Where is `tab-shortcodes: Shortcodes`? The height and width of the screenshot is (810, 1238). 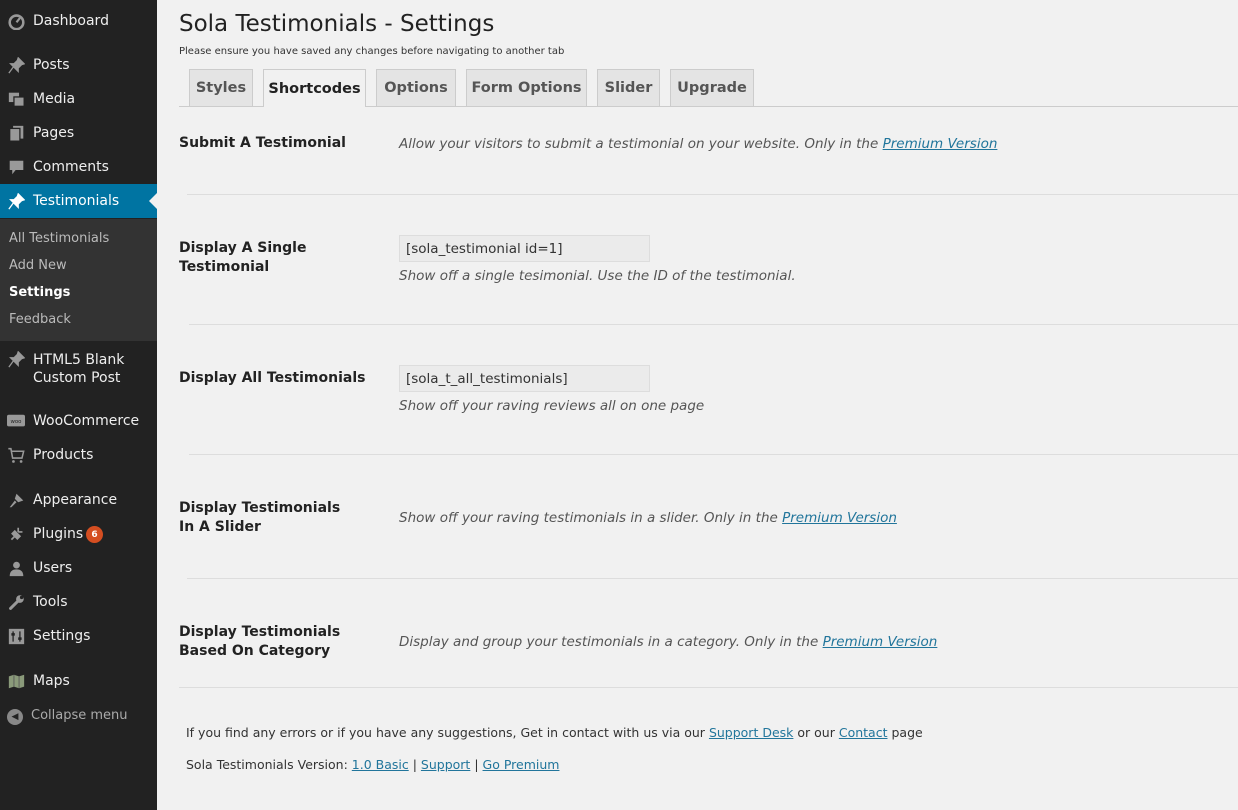 tab-shortcodes: Shortcodes is located at coordinates (314, 88).